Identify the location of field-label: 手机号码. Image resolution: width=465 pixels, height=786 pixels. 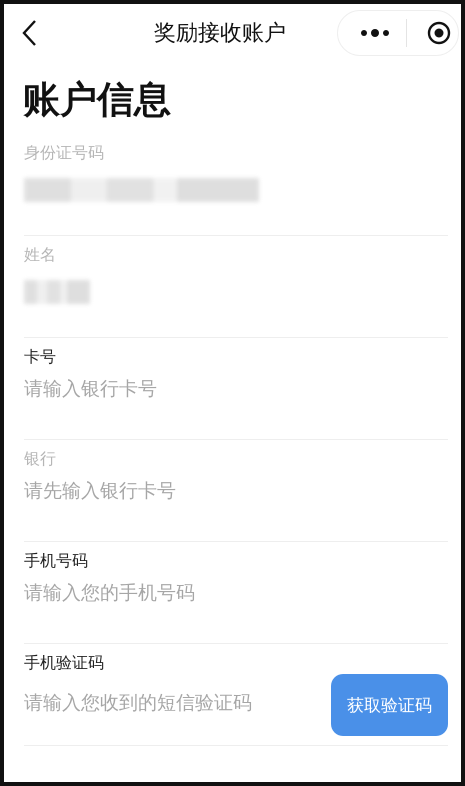
(56, 561).